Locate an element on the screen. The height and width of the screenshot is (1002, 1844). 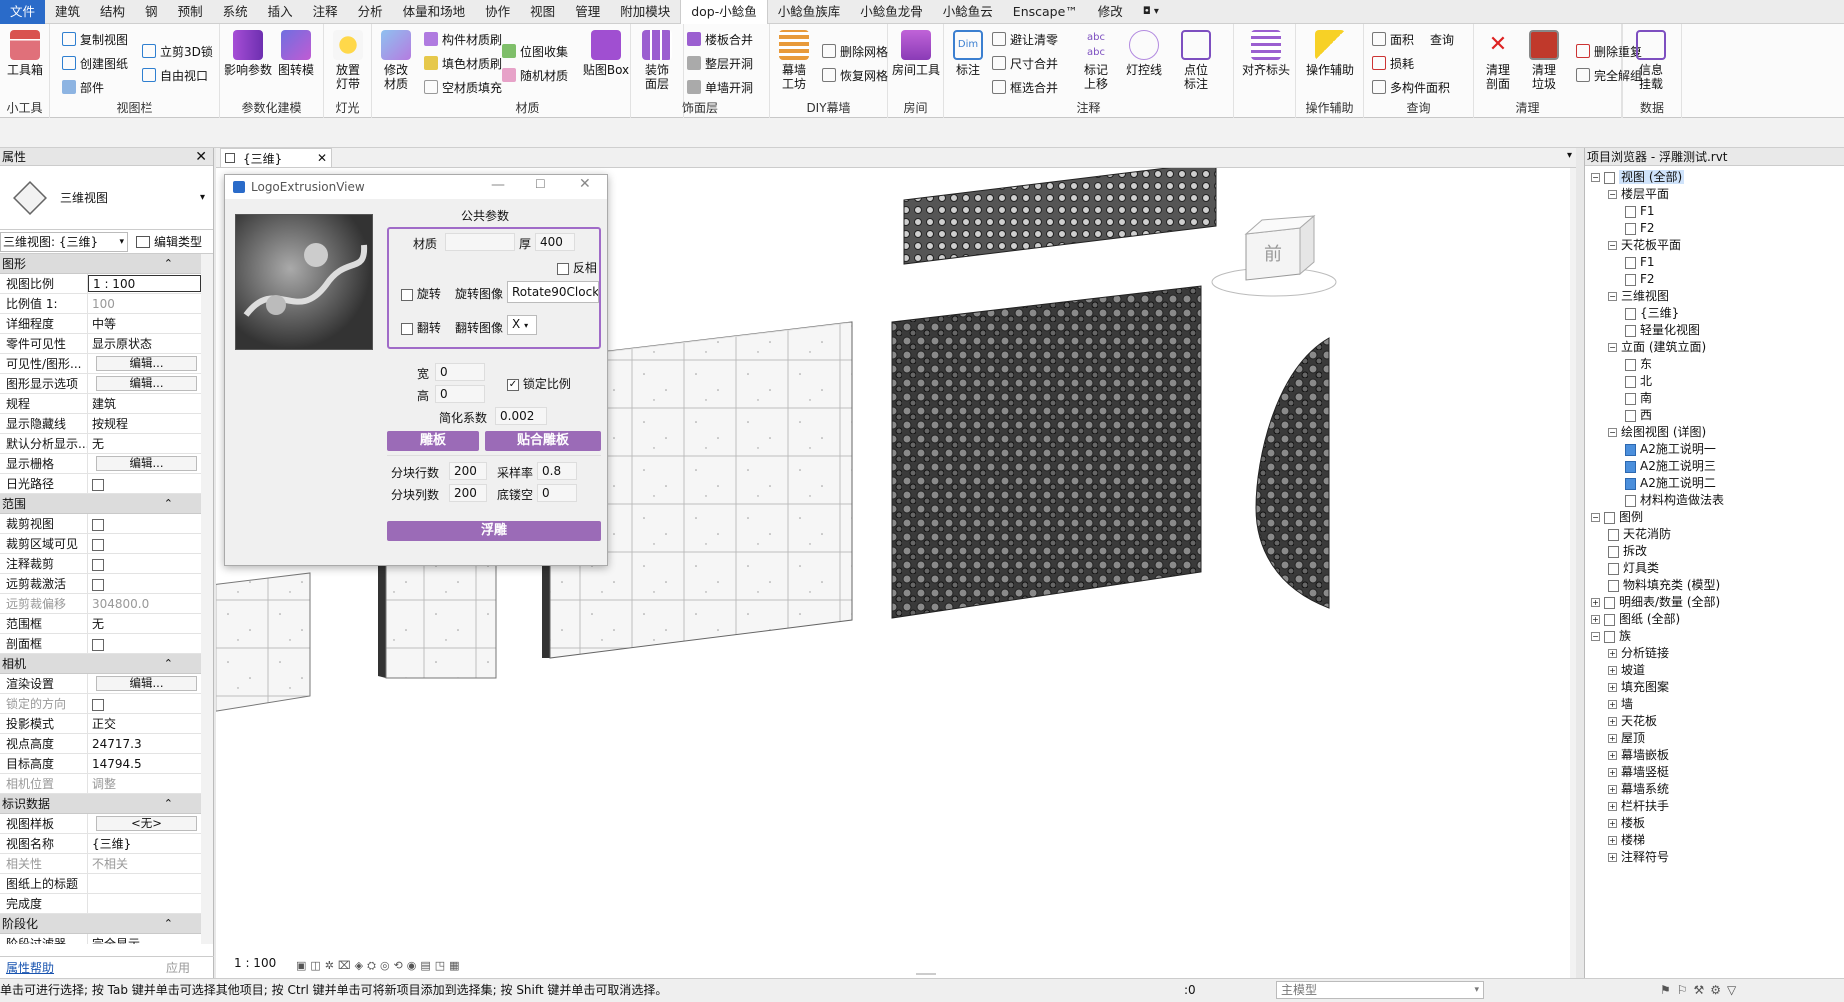
dim-merge-button: 尺寸合并 is located at coordinates (1025, 63).